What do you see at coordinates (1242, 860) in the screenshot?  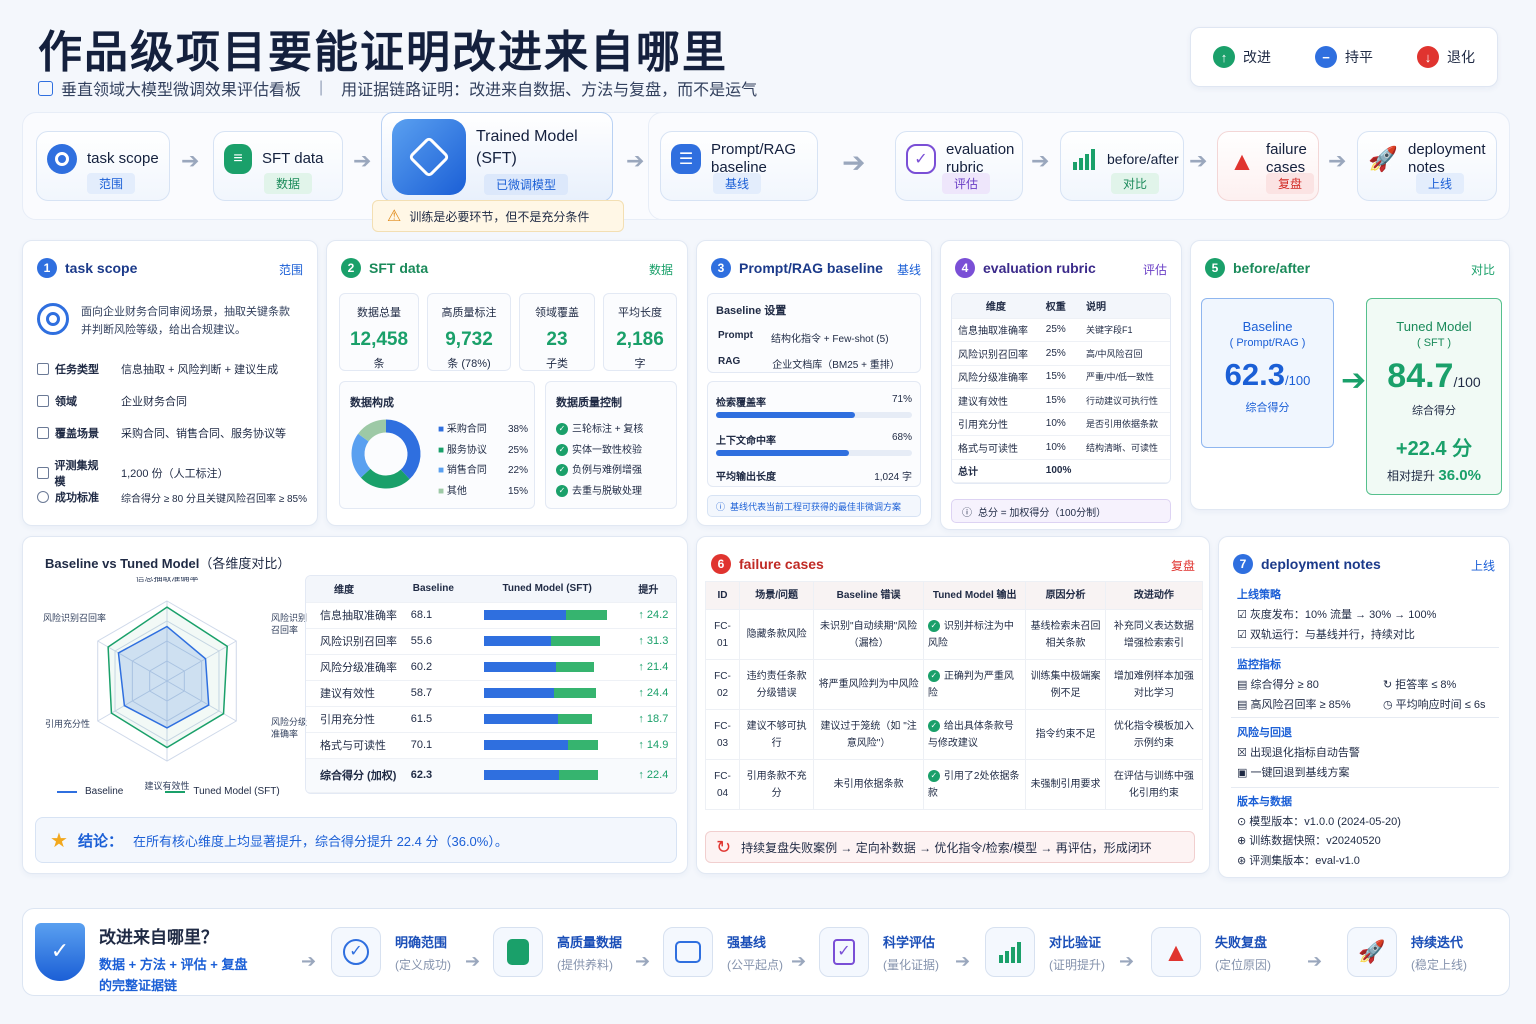 I see `version-icon: ⊛` at bounding box center [1242, 860].